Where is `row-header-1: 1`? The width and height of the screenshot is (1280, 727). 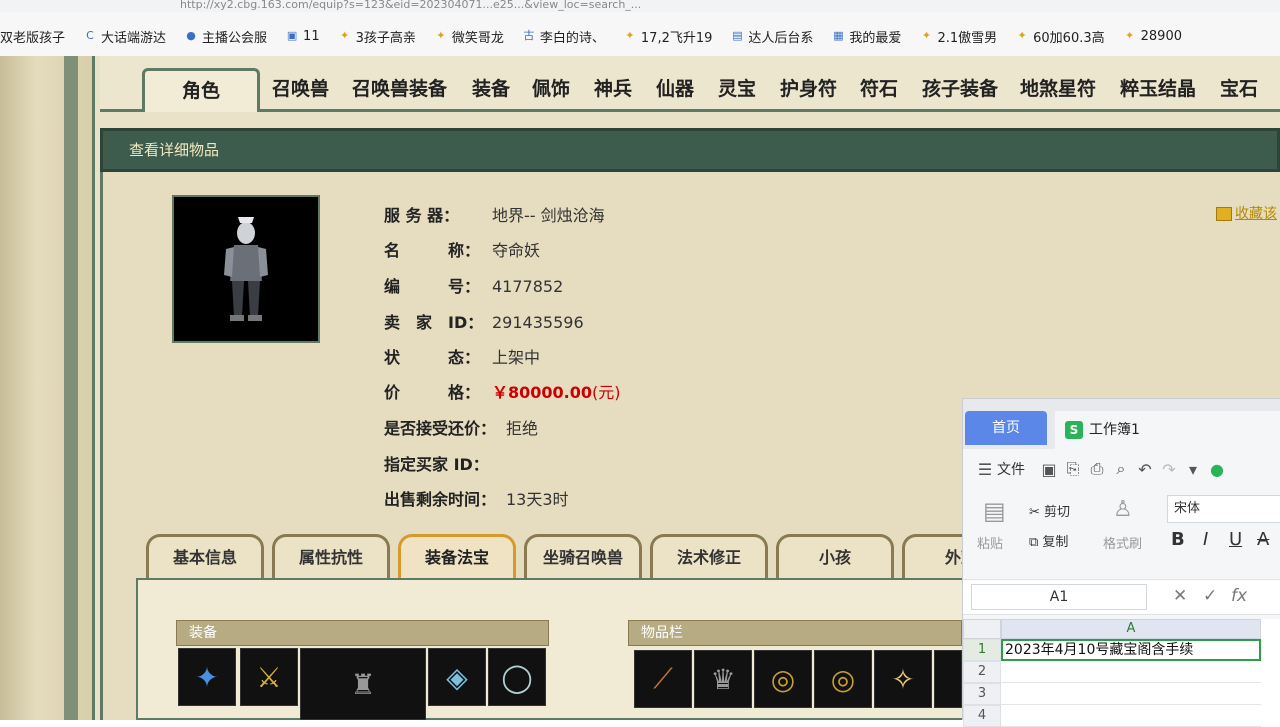 row-header-1: 1 is located at coordinates (982, 650).